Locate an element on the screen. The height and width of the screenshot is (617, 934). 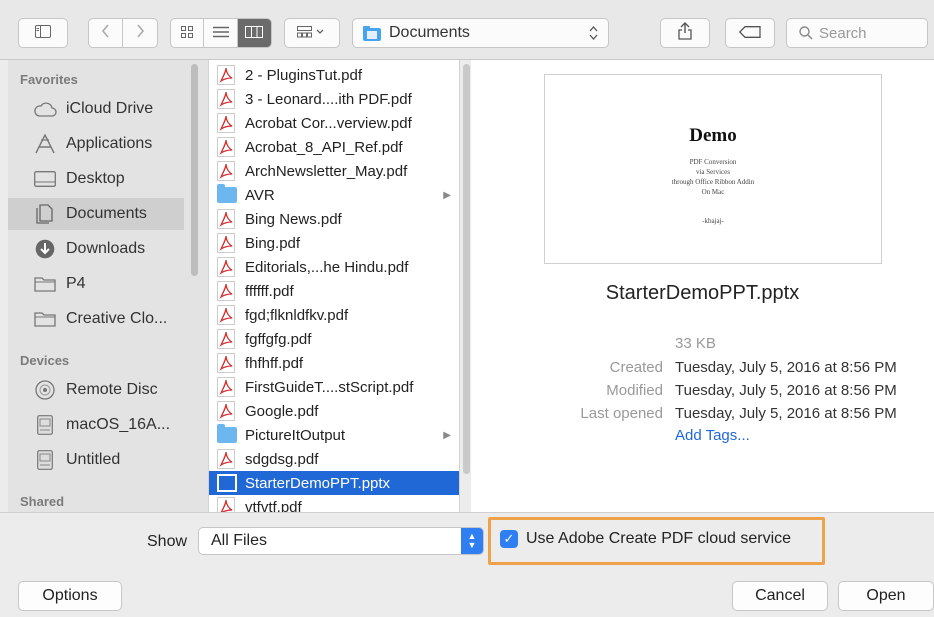
pptx-file-icon is located at coordinates (227, 483).